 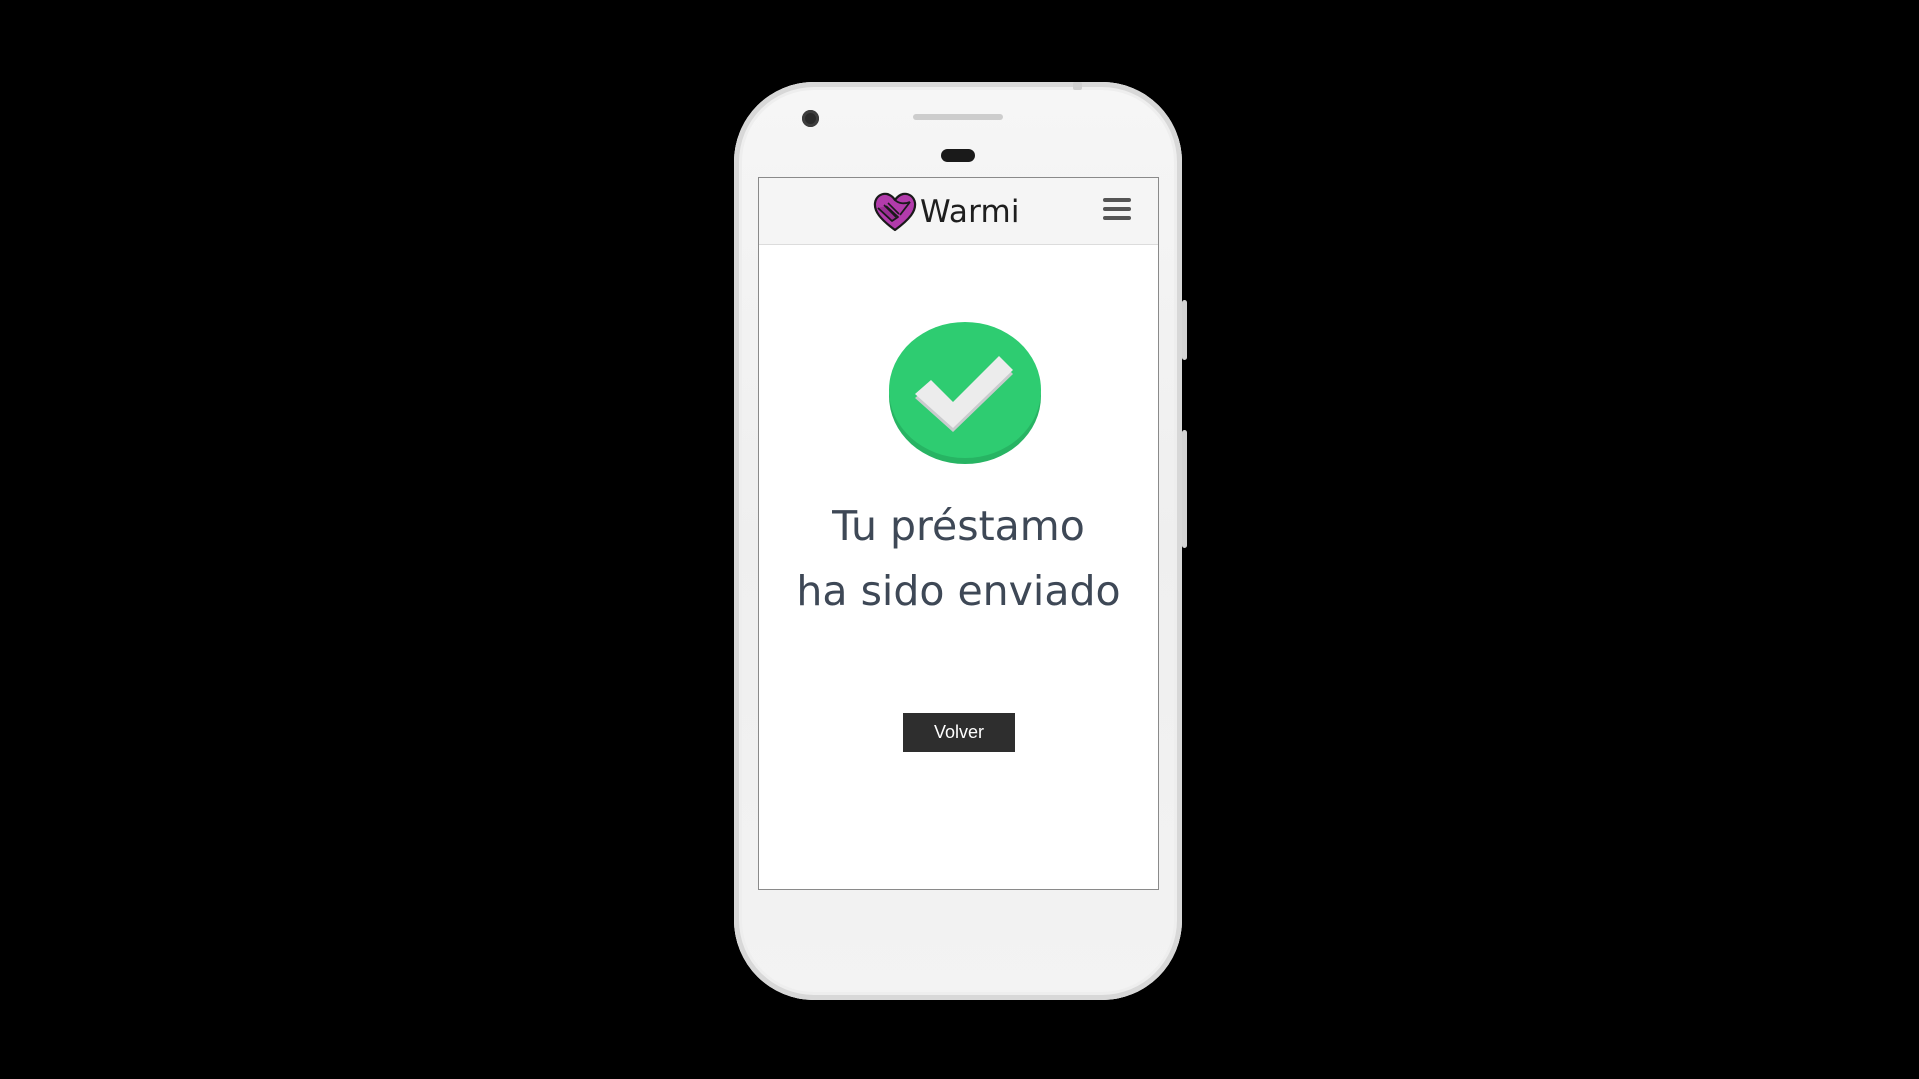 What do you see at coordinates (965, 393) in the screenshot?
I see `check-circle-icon` at bounding box center [965, 393].